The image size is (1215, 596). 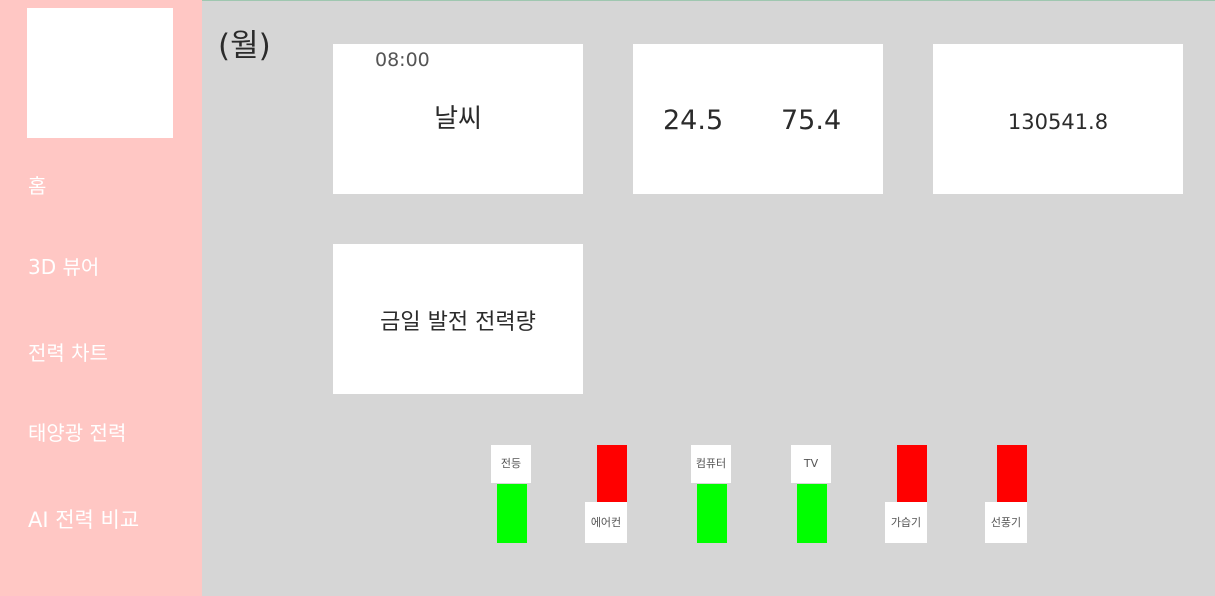 I want to click on humidity-value: 75.4, so click(x=811, y=120).